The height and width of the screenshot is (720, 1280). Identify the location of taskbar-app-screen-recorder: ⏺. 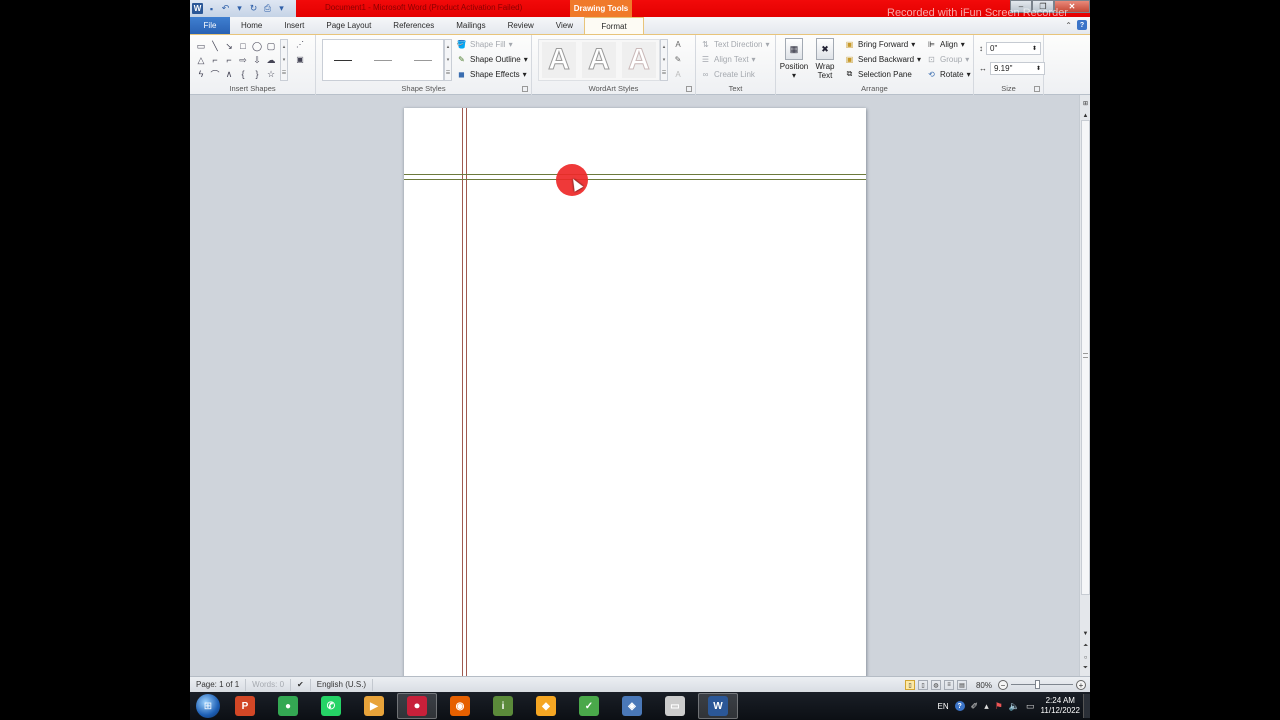
(417, 706).